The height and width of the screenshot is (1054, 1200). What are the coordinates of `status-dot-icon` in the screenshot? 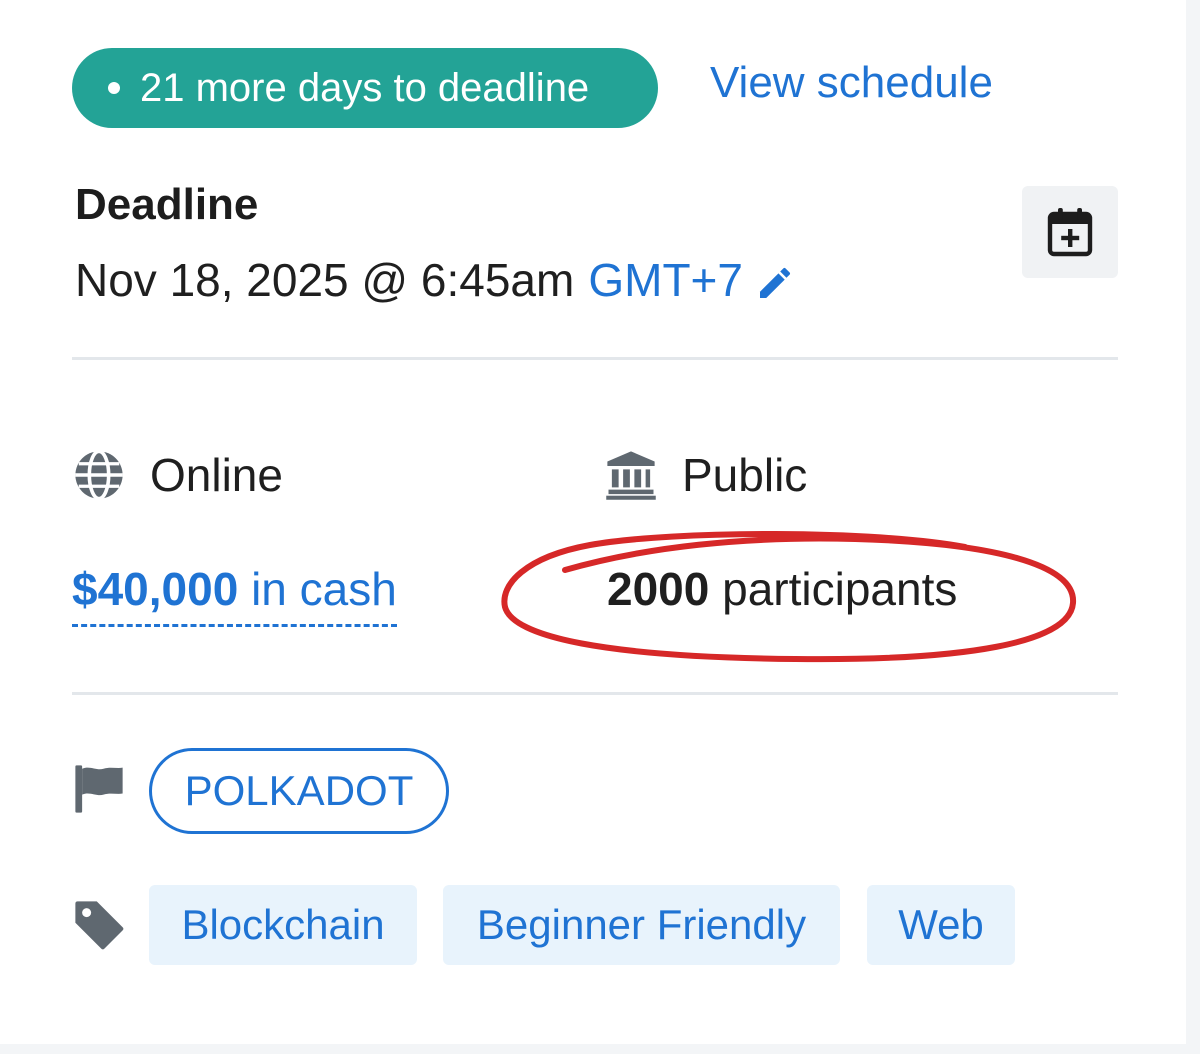 It's located at (114, 88).